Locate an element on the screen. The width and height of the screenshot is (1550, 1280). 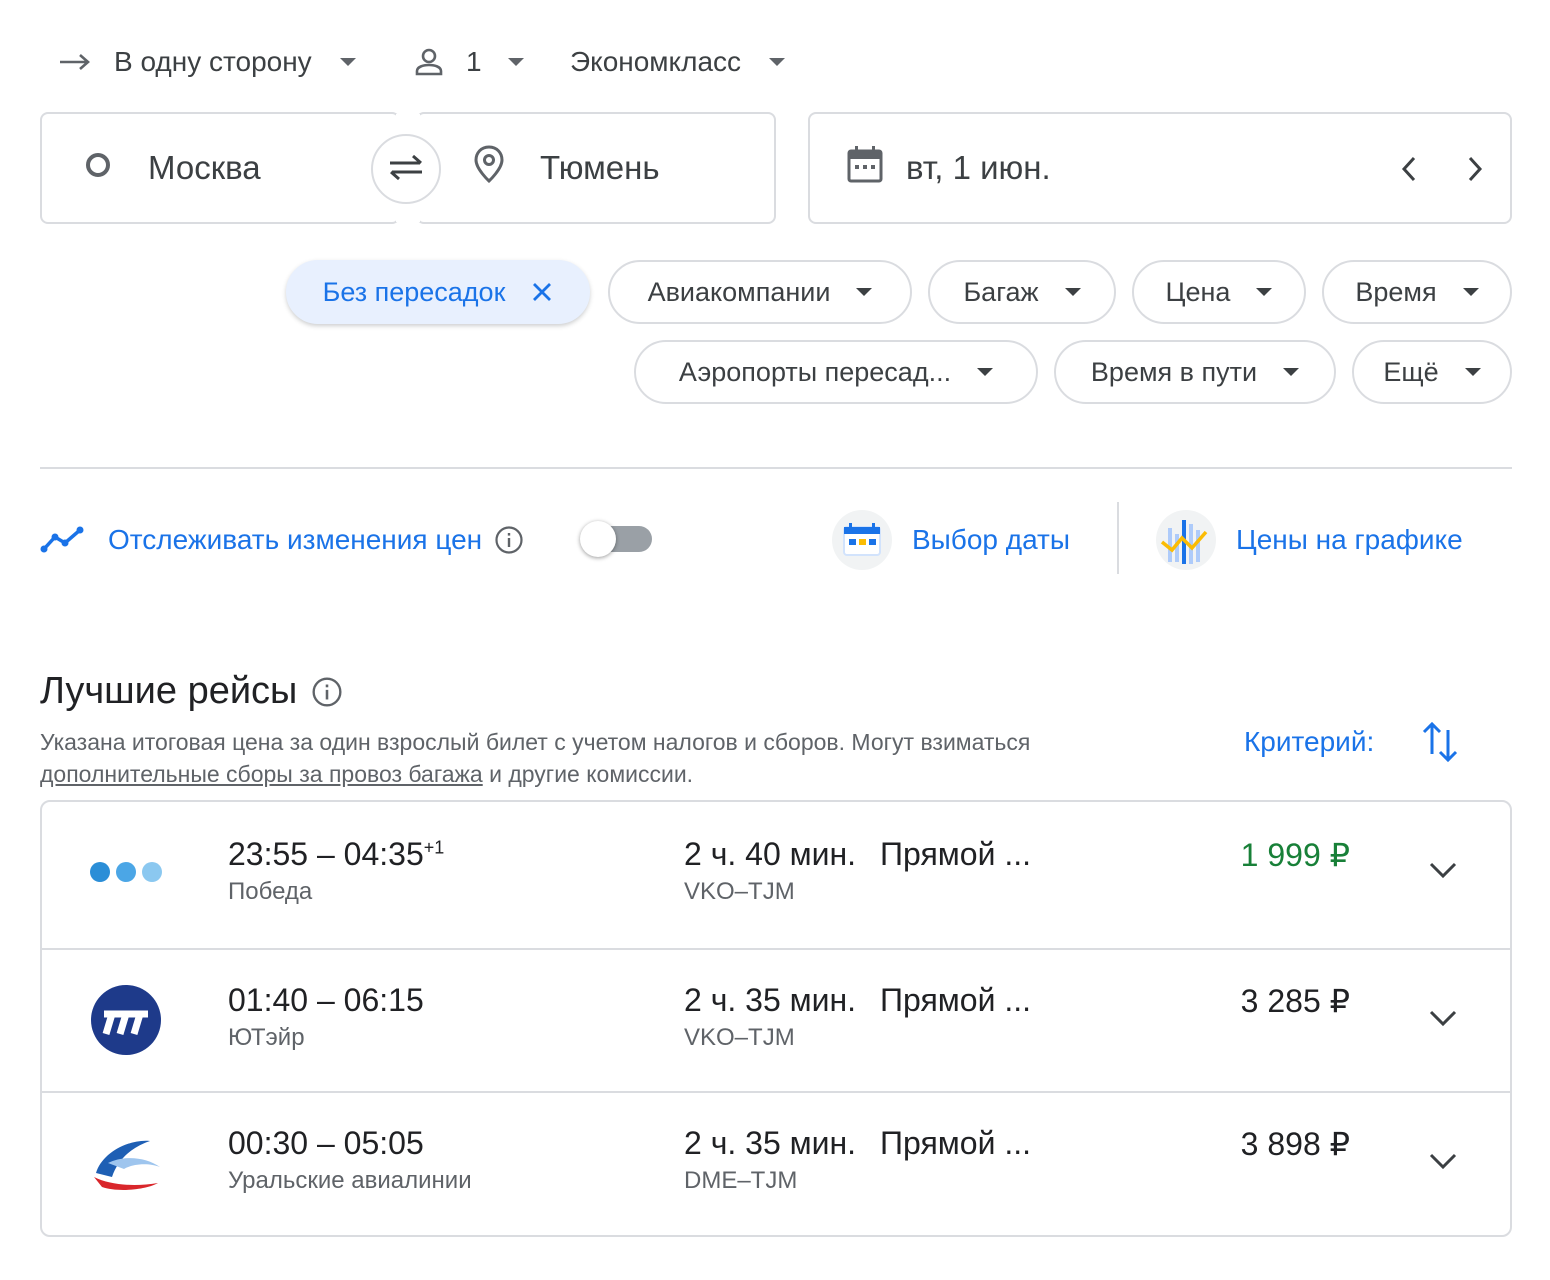
airline-logo-utair is located at coordinates (126, 1020).